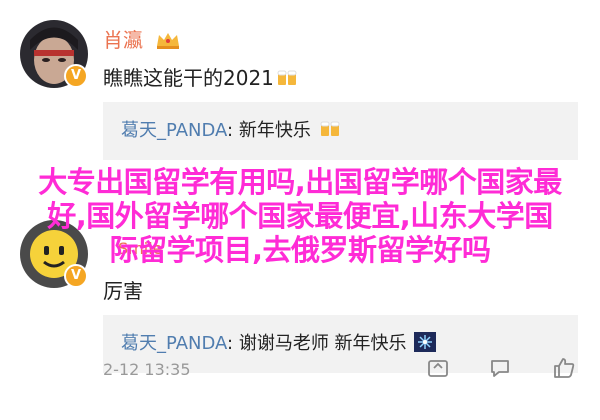 The image size is (600, 420). I want to click on comment-body: 瞧瞧这能干的2021, so click(188, 78).